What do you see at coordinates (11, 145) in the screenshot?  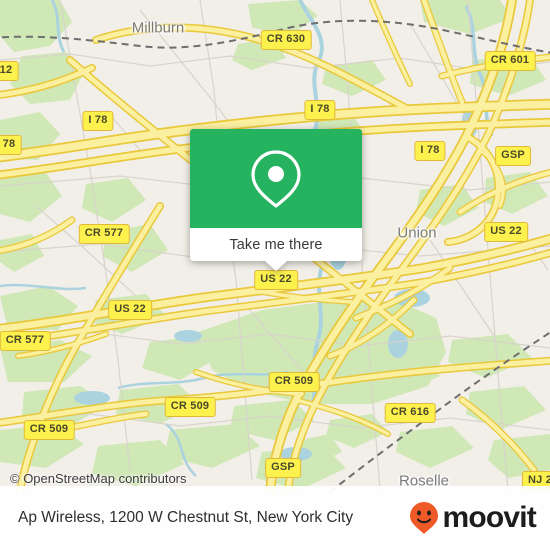 I see `road-shield-i-78: 78` at bounding box center [11, 145].